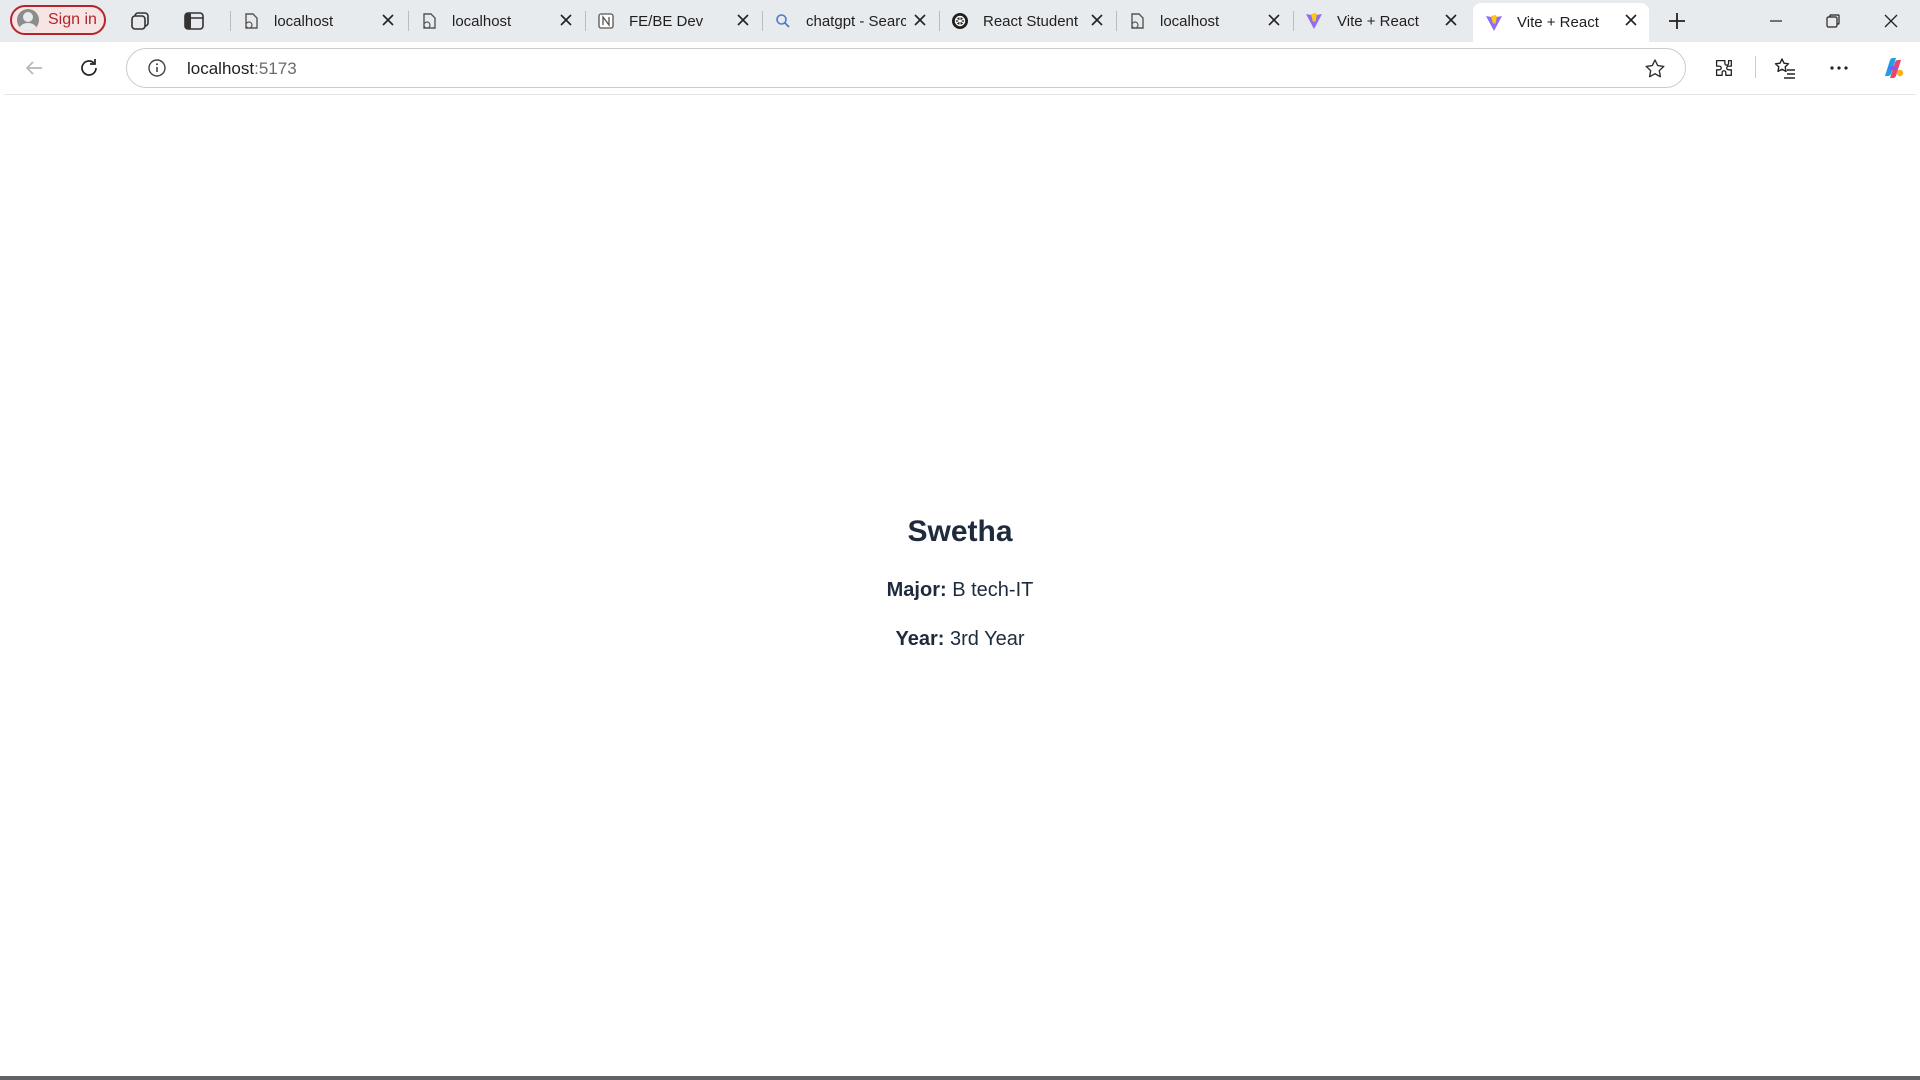 The image size is (1920, 1080). What do you see at coordinates (89, 68) in the screenshot?
I see `reload-button` at bounding box center [89, 68].